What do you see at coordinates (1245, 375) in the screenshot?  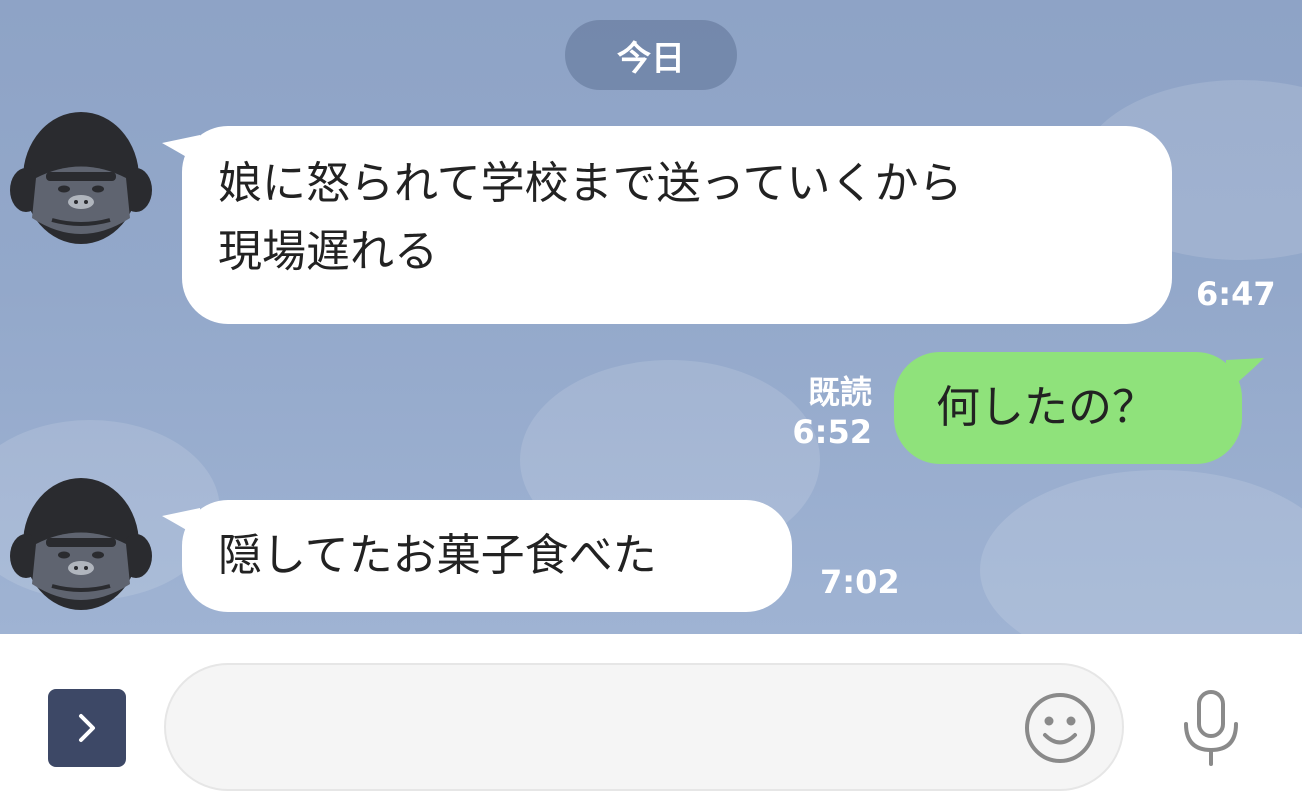 I see `bubble-tail` at bounding box center [1245, 375].